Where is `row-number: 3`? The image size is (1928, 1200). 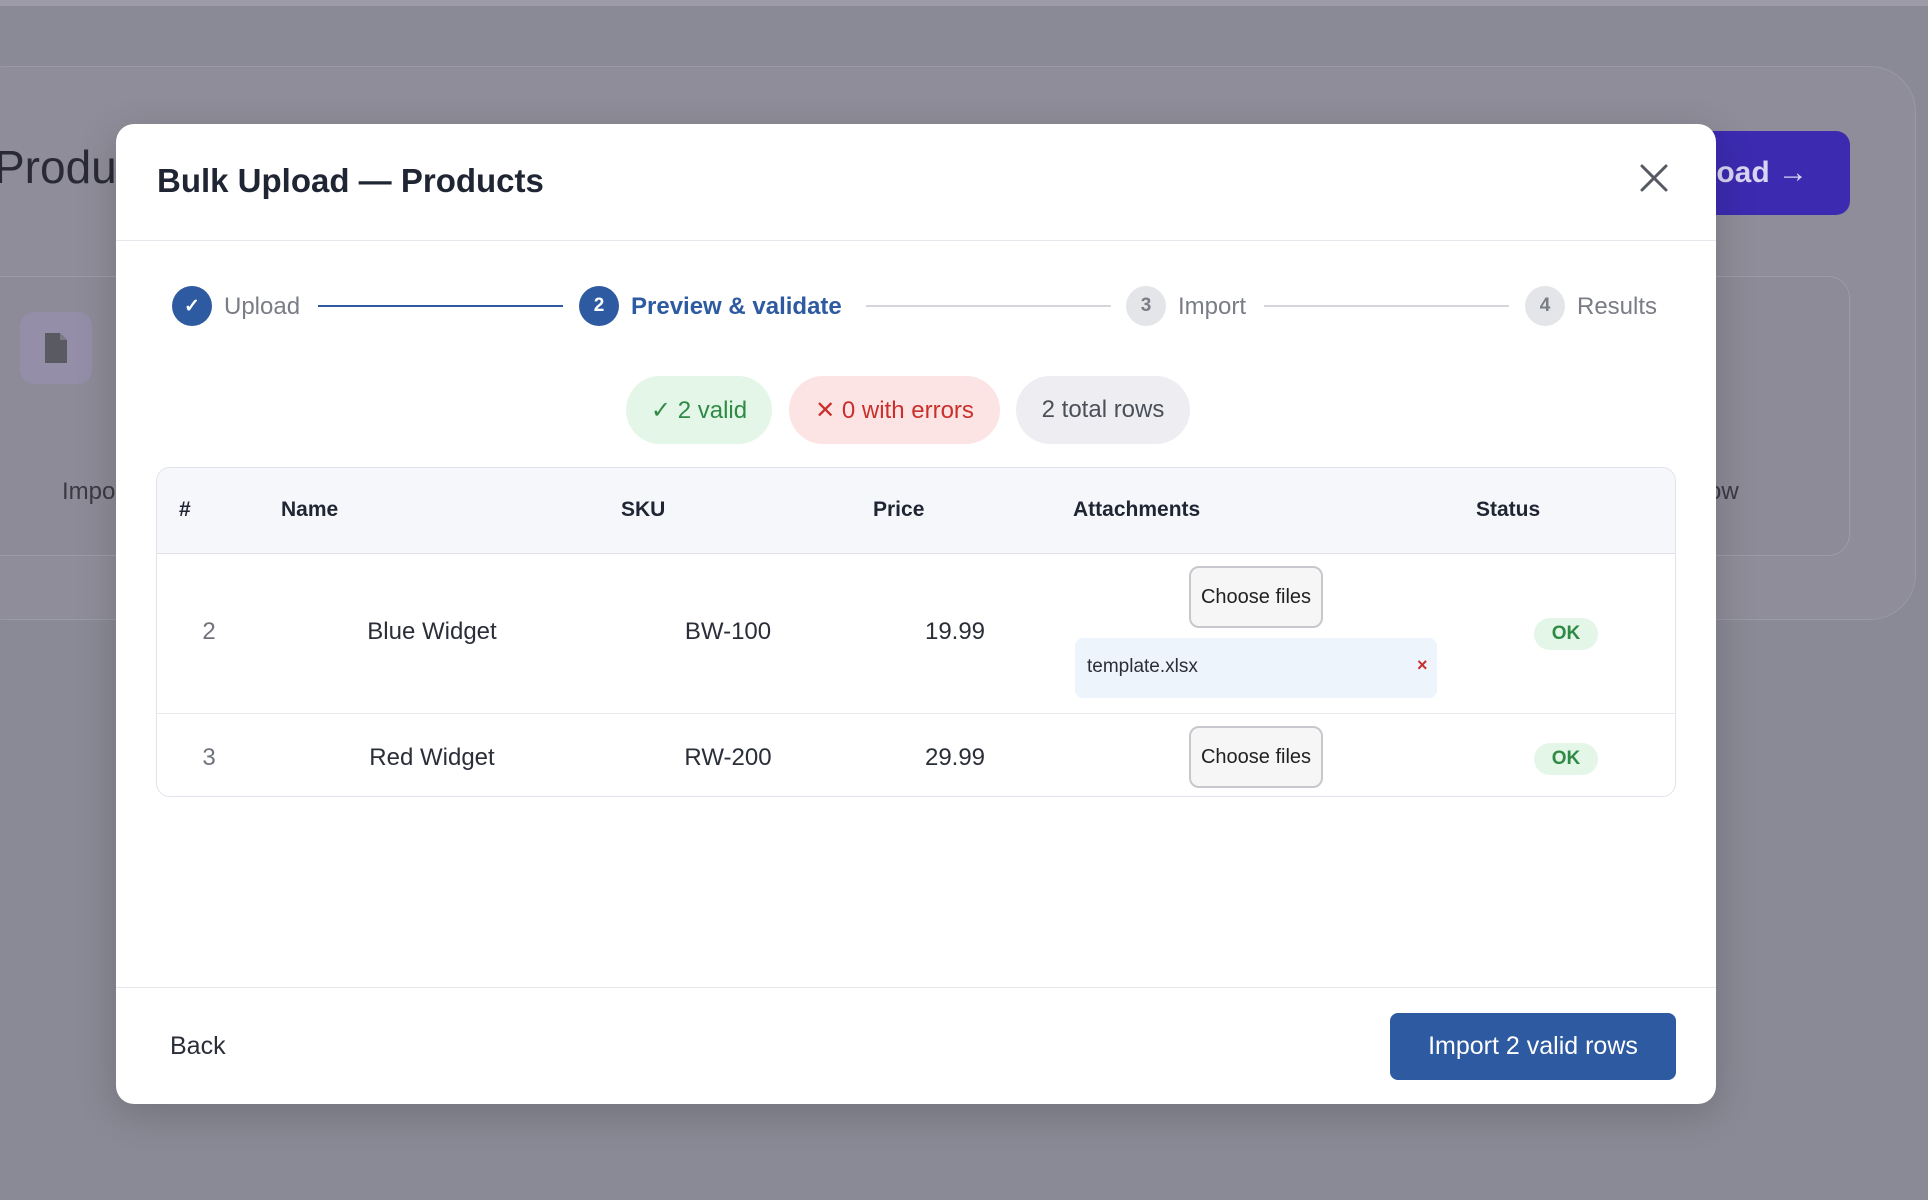 row-number: 3 is located at coordinates (209, 757).